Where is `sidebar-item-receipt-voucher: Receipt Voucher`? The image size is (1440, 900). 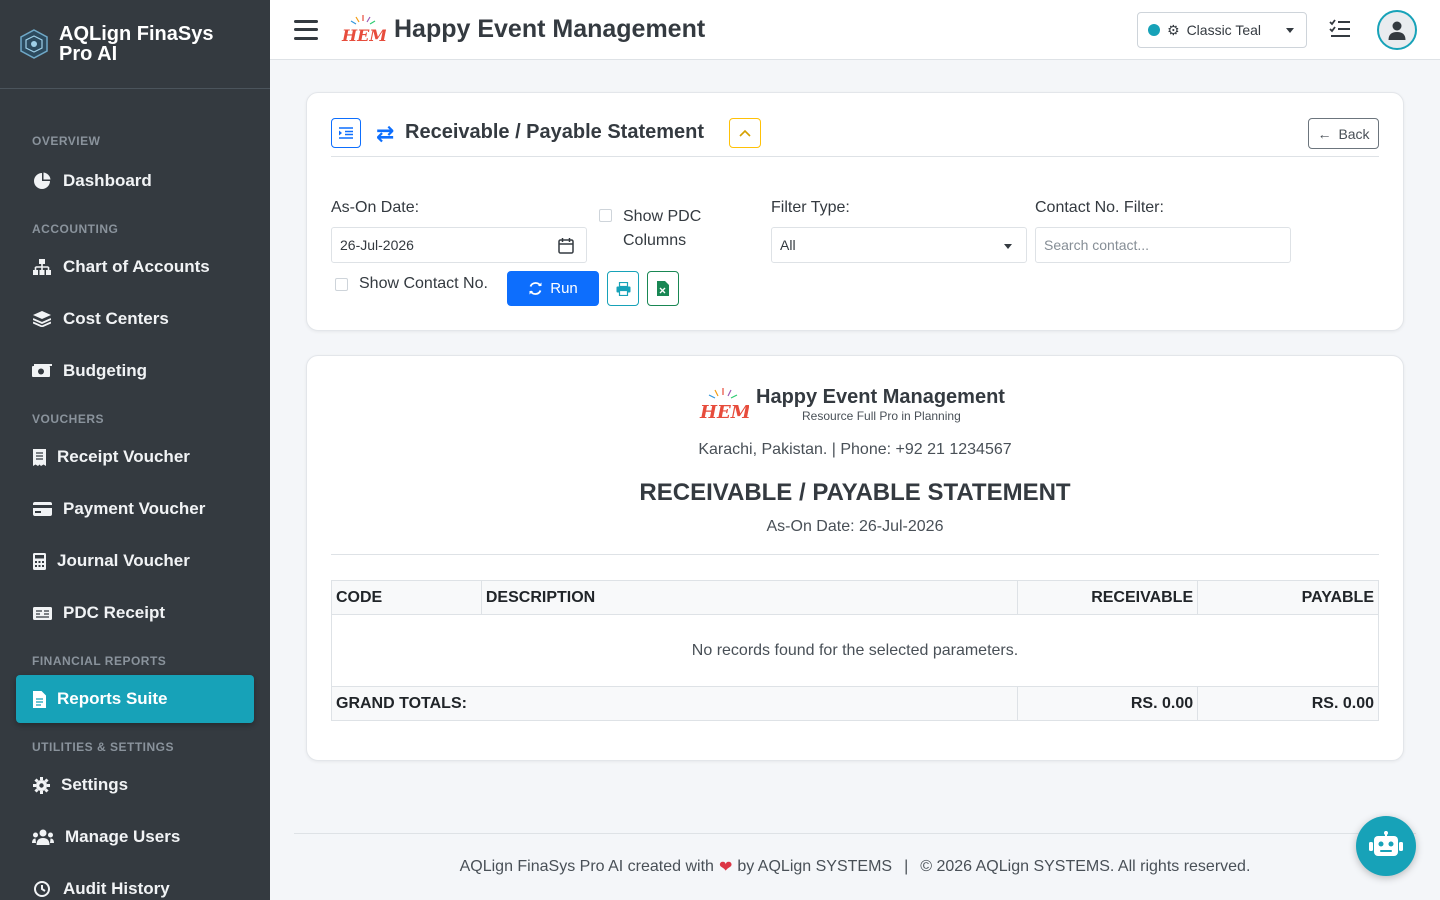
sidebar-item-receipt-voucher: Receipt Voucher is located at coordinates (135, 457).